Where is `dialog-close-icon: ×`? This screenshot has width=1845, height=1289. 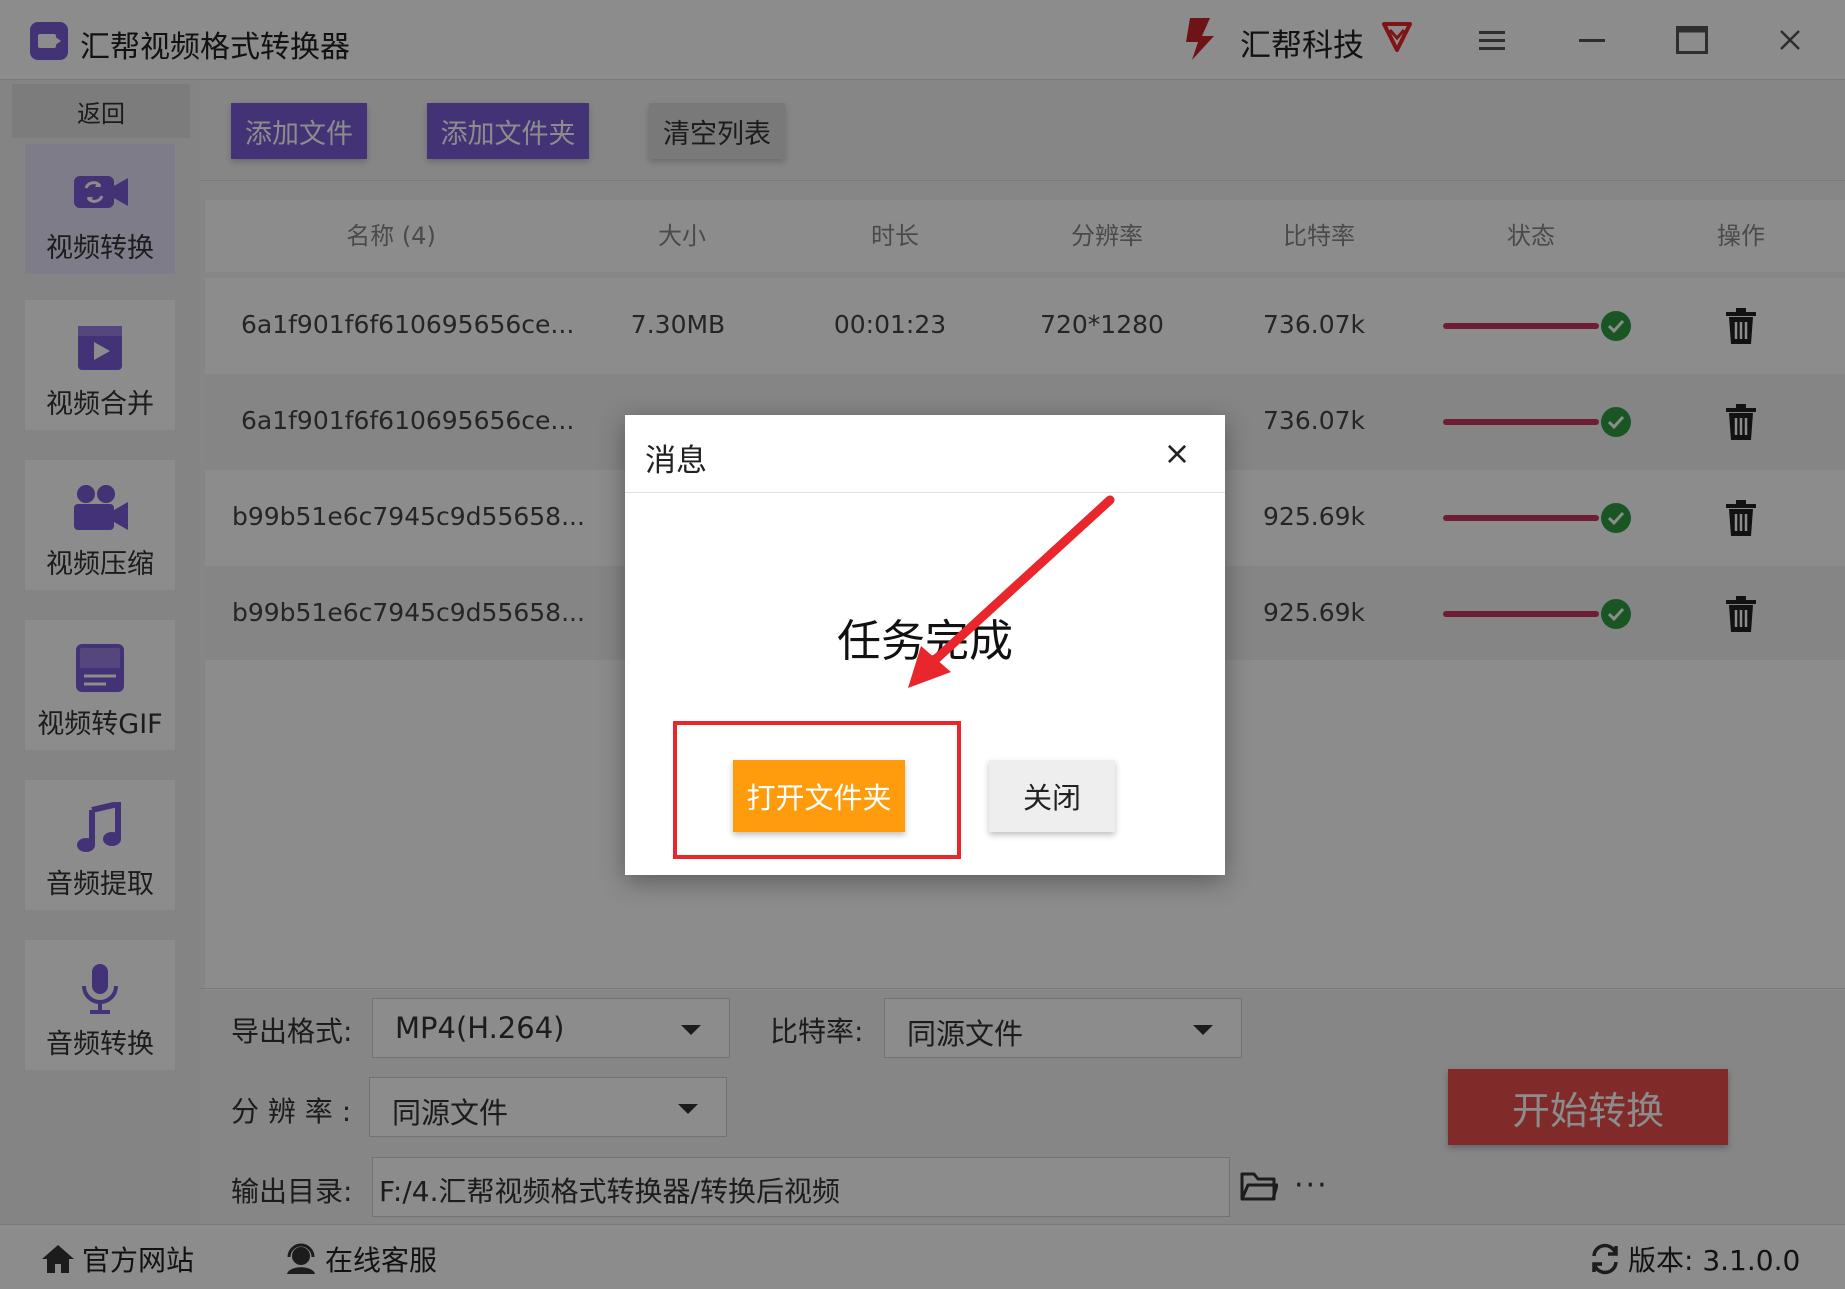
dialog-close-icon: × is located at coordinates (1177, 453).